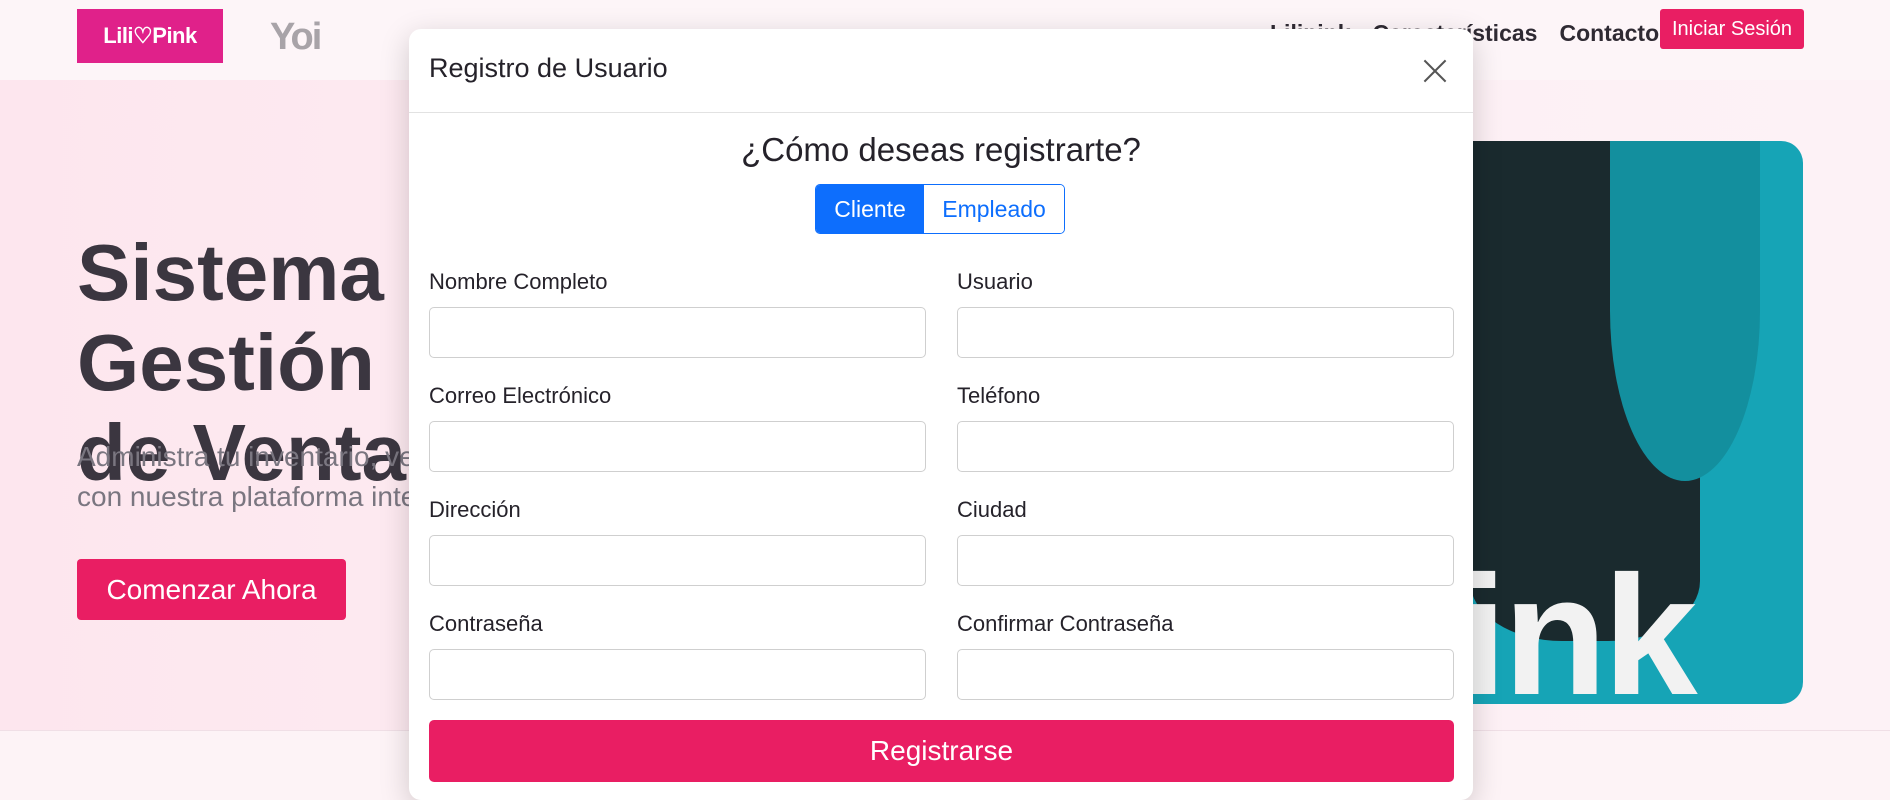 The image size is (1890, 800). I want to click on field-confirmar-contrasena: Confirmar Contraseña, so click(1205, 655).